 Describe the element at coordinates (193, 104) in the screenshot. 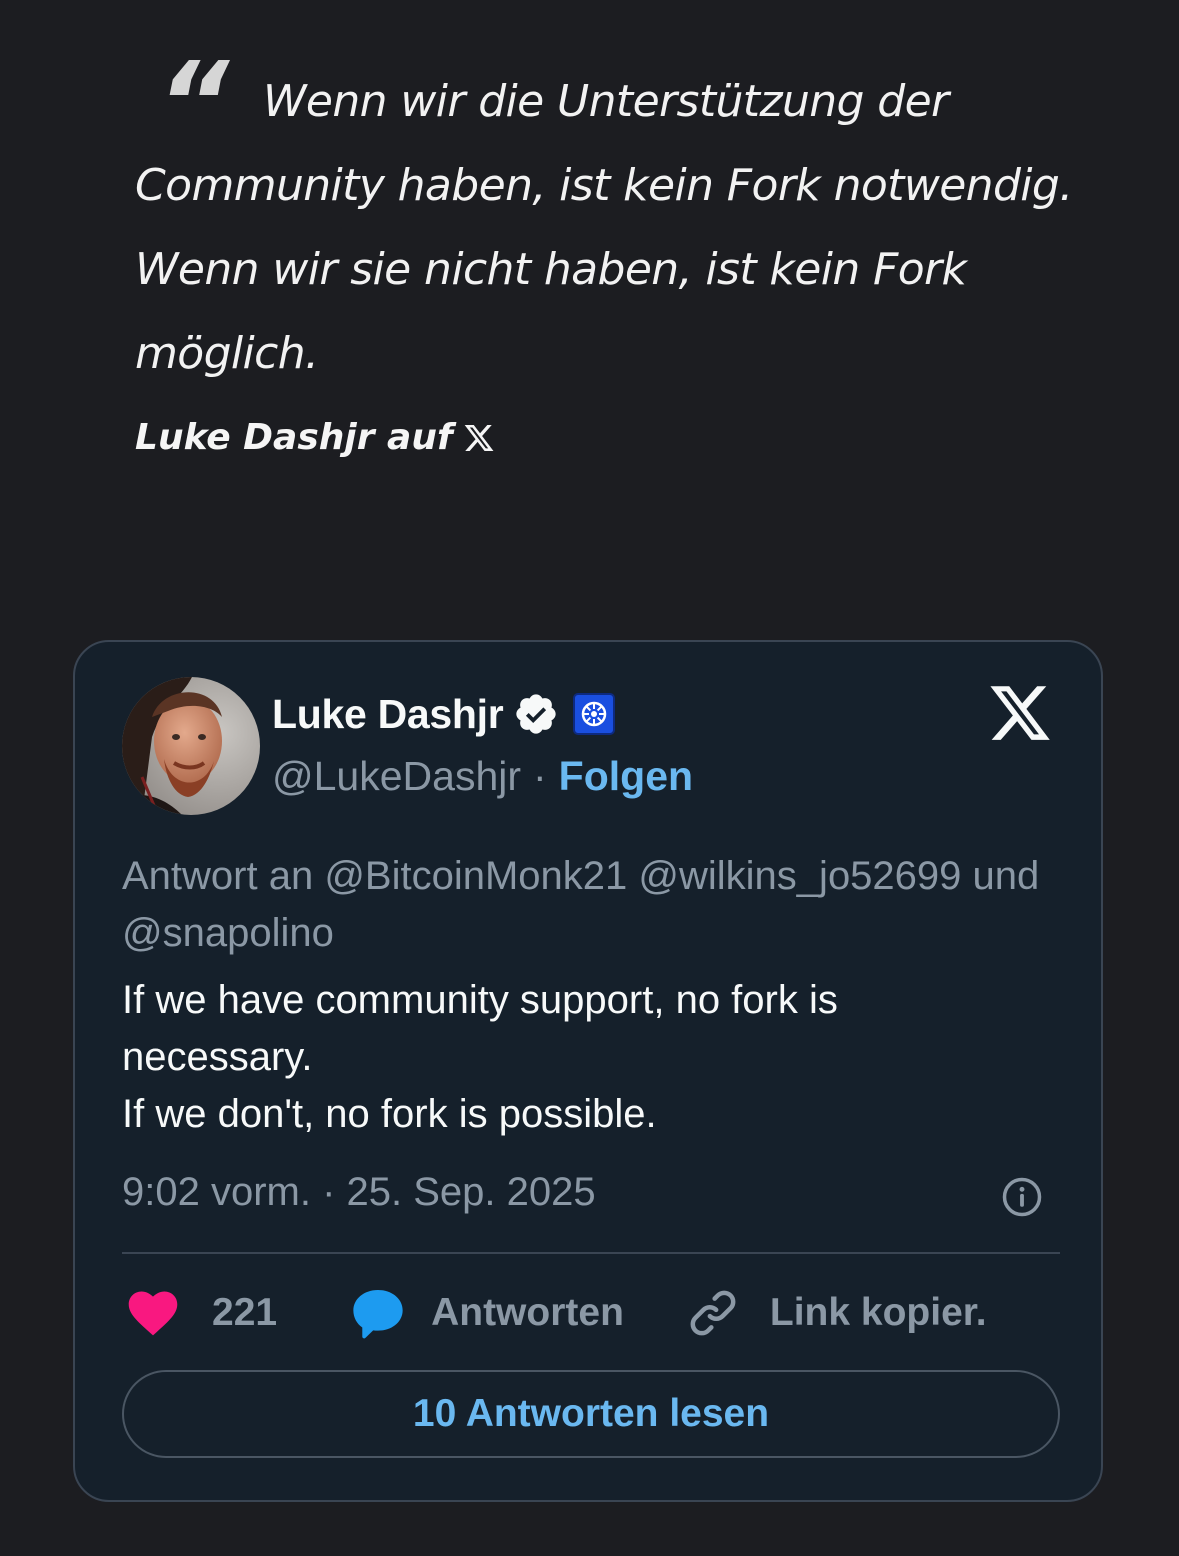

I see `quote-mark-icon: “` at that location.